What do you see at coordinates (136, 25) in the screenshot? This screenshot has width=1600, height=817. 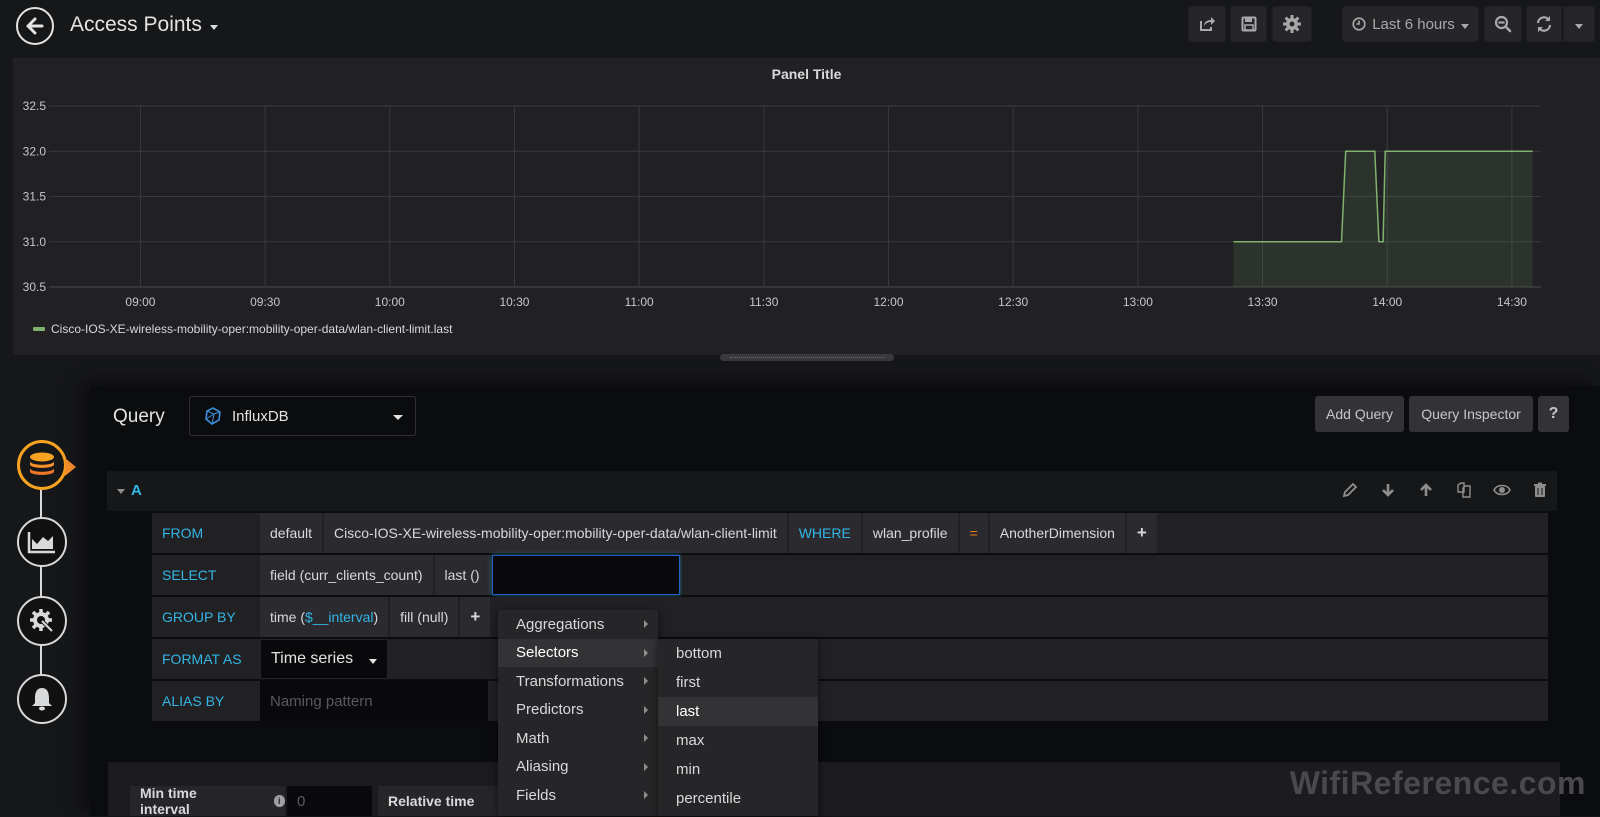 I see `dashboard-title-text: Access Points` at bounding box center [136, 25].